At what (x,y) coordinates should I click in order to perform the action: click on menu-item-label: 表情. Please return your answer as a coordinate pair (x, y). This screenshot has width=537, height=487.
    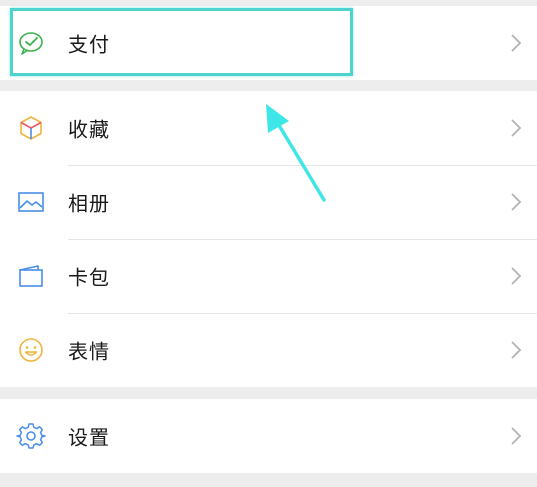
    Looking at the image, I should click on (89, 351).